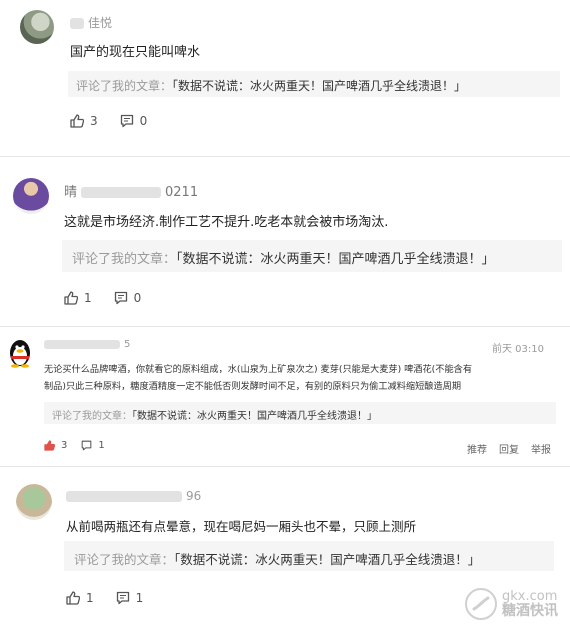  Describe the element at coordinates (133, 496) in the screenshot. I see `username: 96` at that location.